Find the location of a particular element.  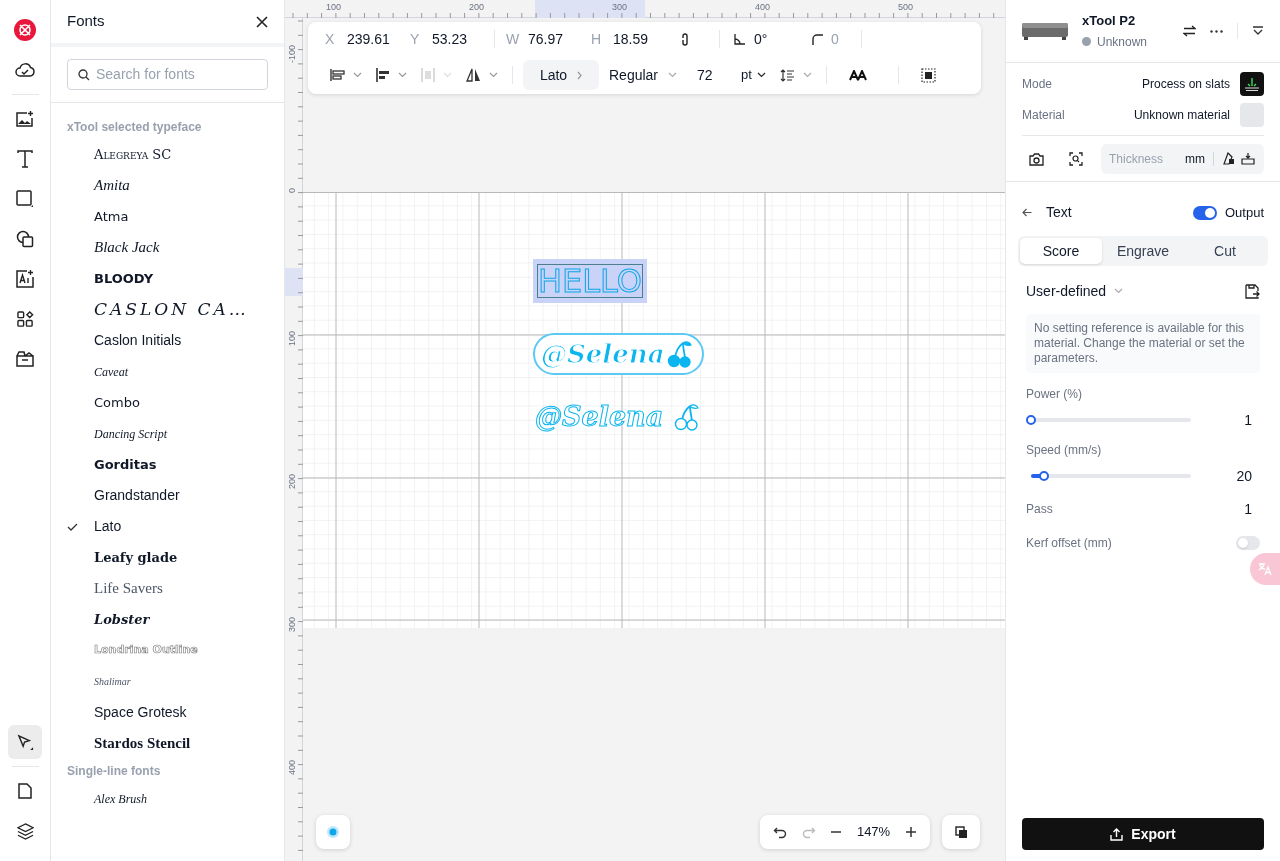

tool-button is located at coordinates (25, 742).